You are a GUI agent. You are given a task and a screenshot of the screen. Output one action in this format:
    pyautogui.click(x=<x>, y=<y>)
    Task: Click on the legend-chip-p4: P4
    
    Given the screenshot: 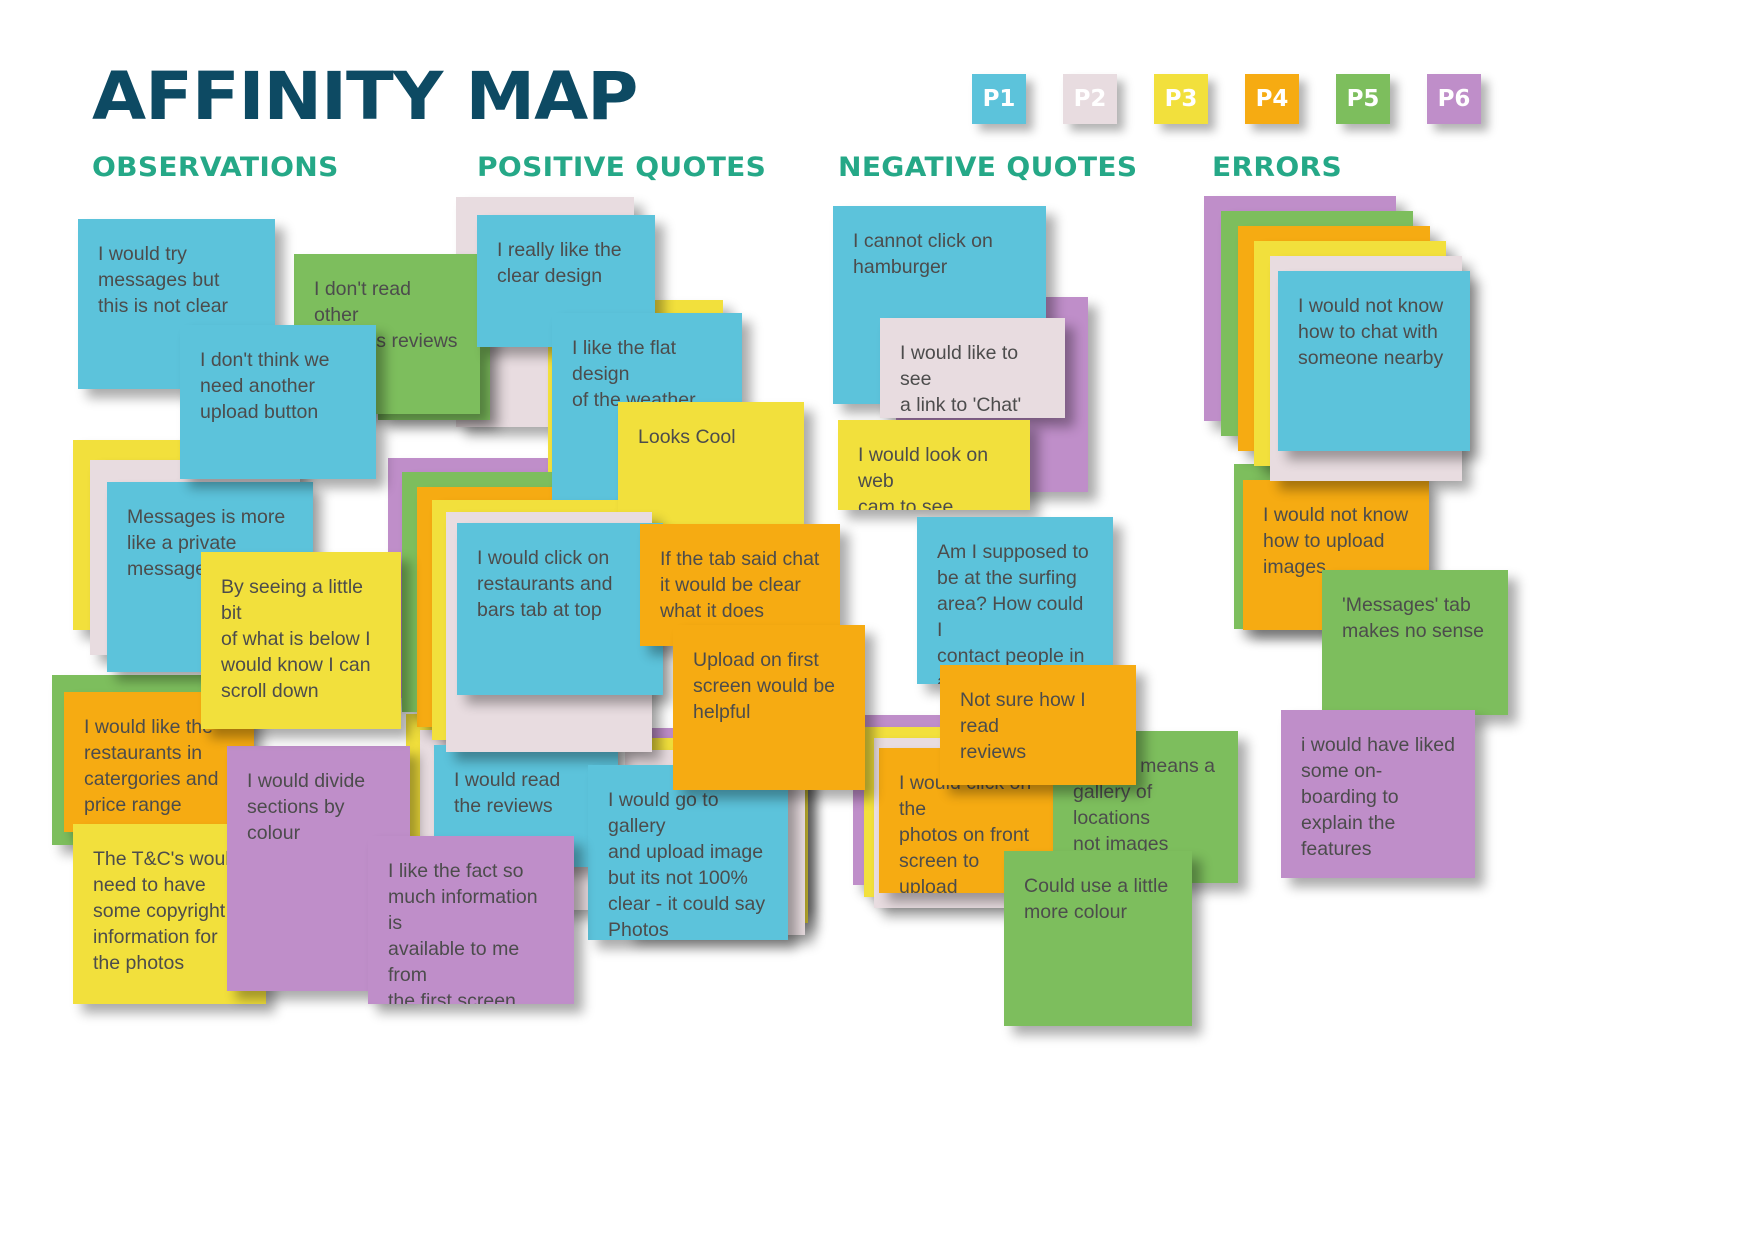 What is the action you would take?
    pyautogui.click(x=1272, y=99)
    